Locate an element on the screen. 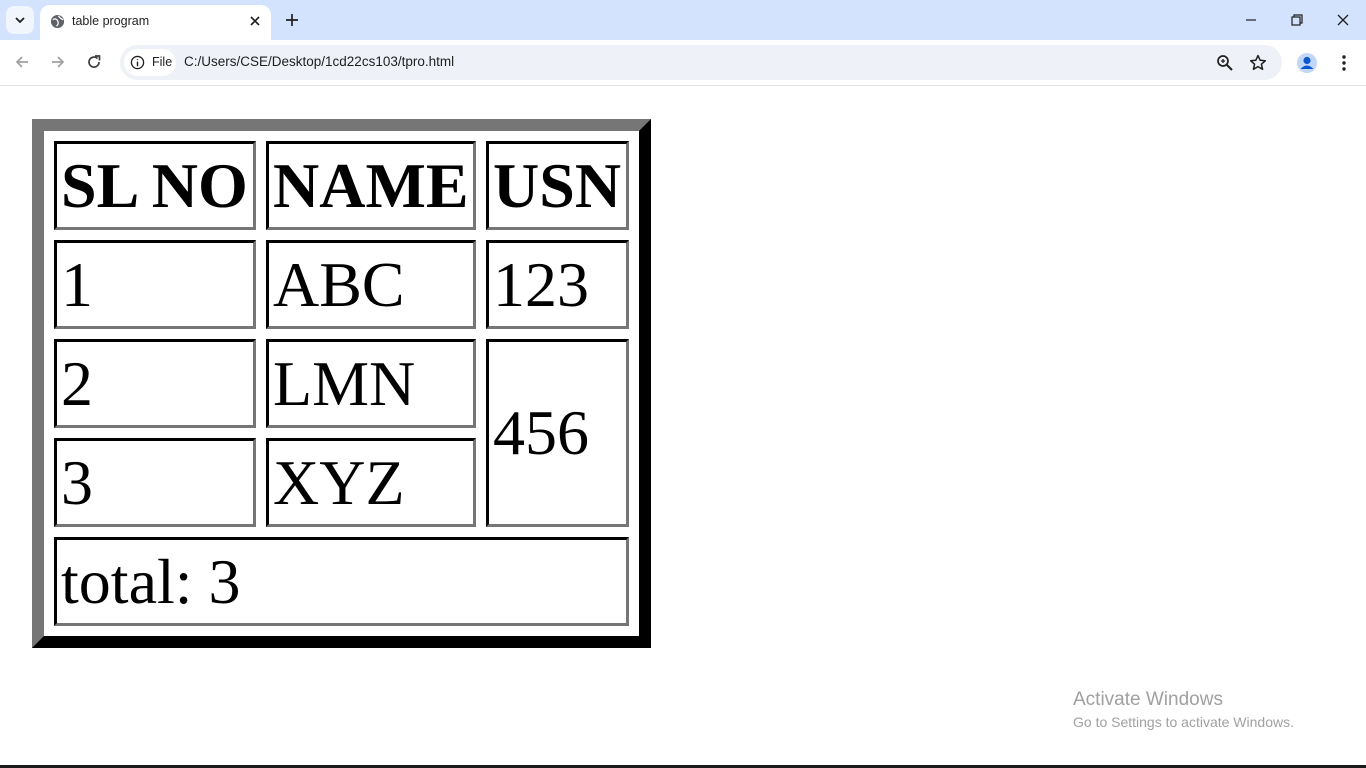 The height and width of the screenshot is (768, 1366). tab-strip: table program is located at coordinates (683, 20).